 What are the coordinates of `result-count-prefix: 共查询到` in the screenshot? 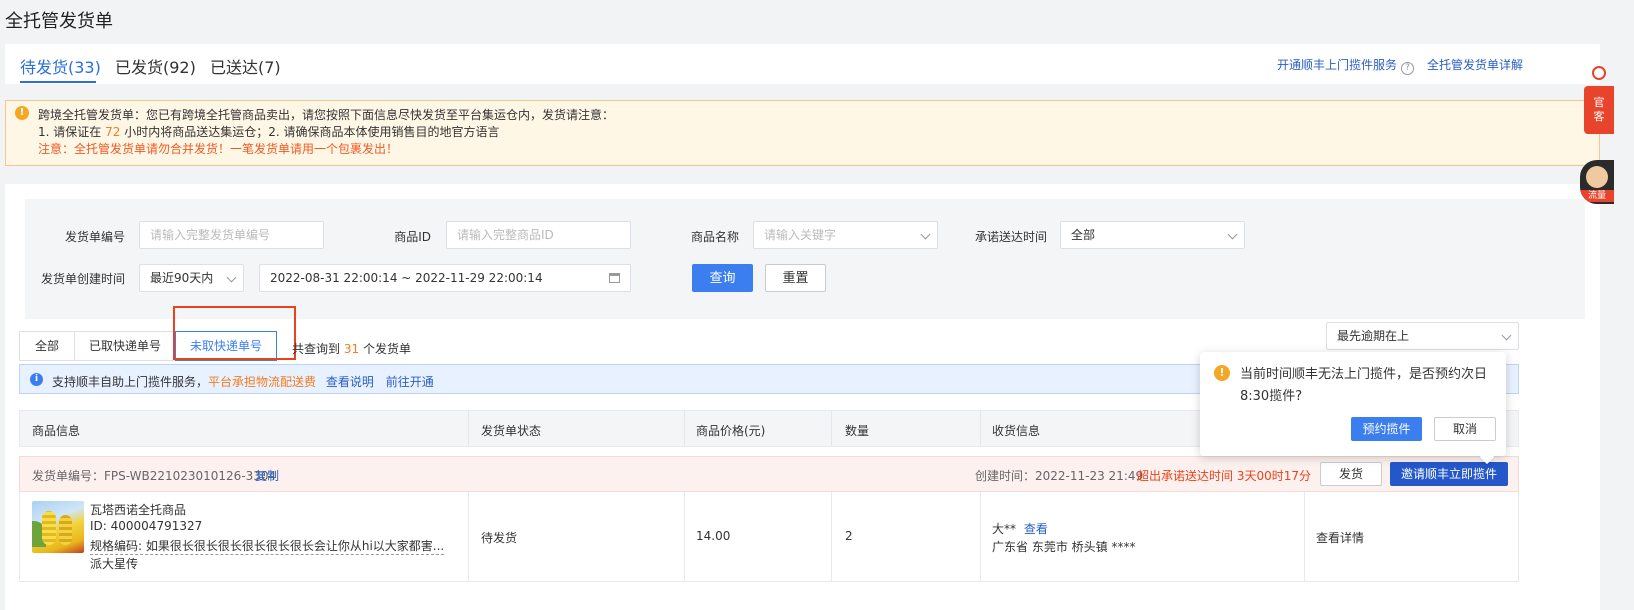 It's located at (316, 349).